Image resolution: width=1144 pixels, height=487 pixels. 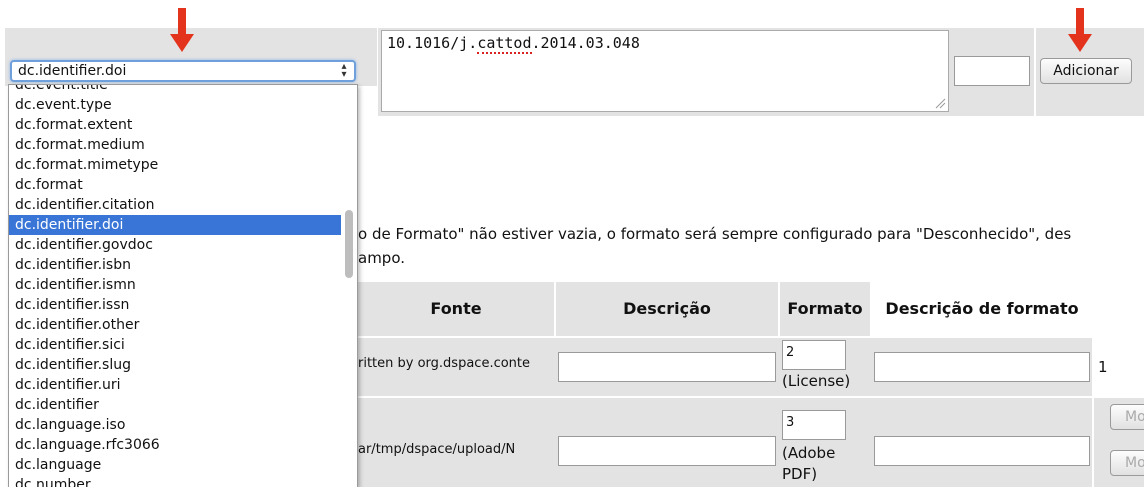 What do you see at coordinates (176, 425) in the screenshot?
I see `dropdown-option: dc.language.iso` at bounding box center [176, 425].